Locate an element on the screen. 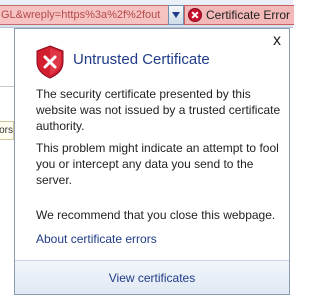  about-certificate-errors-link: About certificate errors is located at coordinates (96, 239).